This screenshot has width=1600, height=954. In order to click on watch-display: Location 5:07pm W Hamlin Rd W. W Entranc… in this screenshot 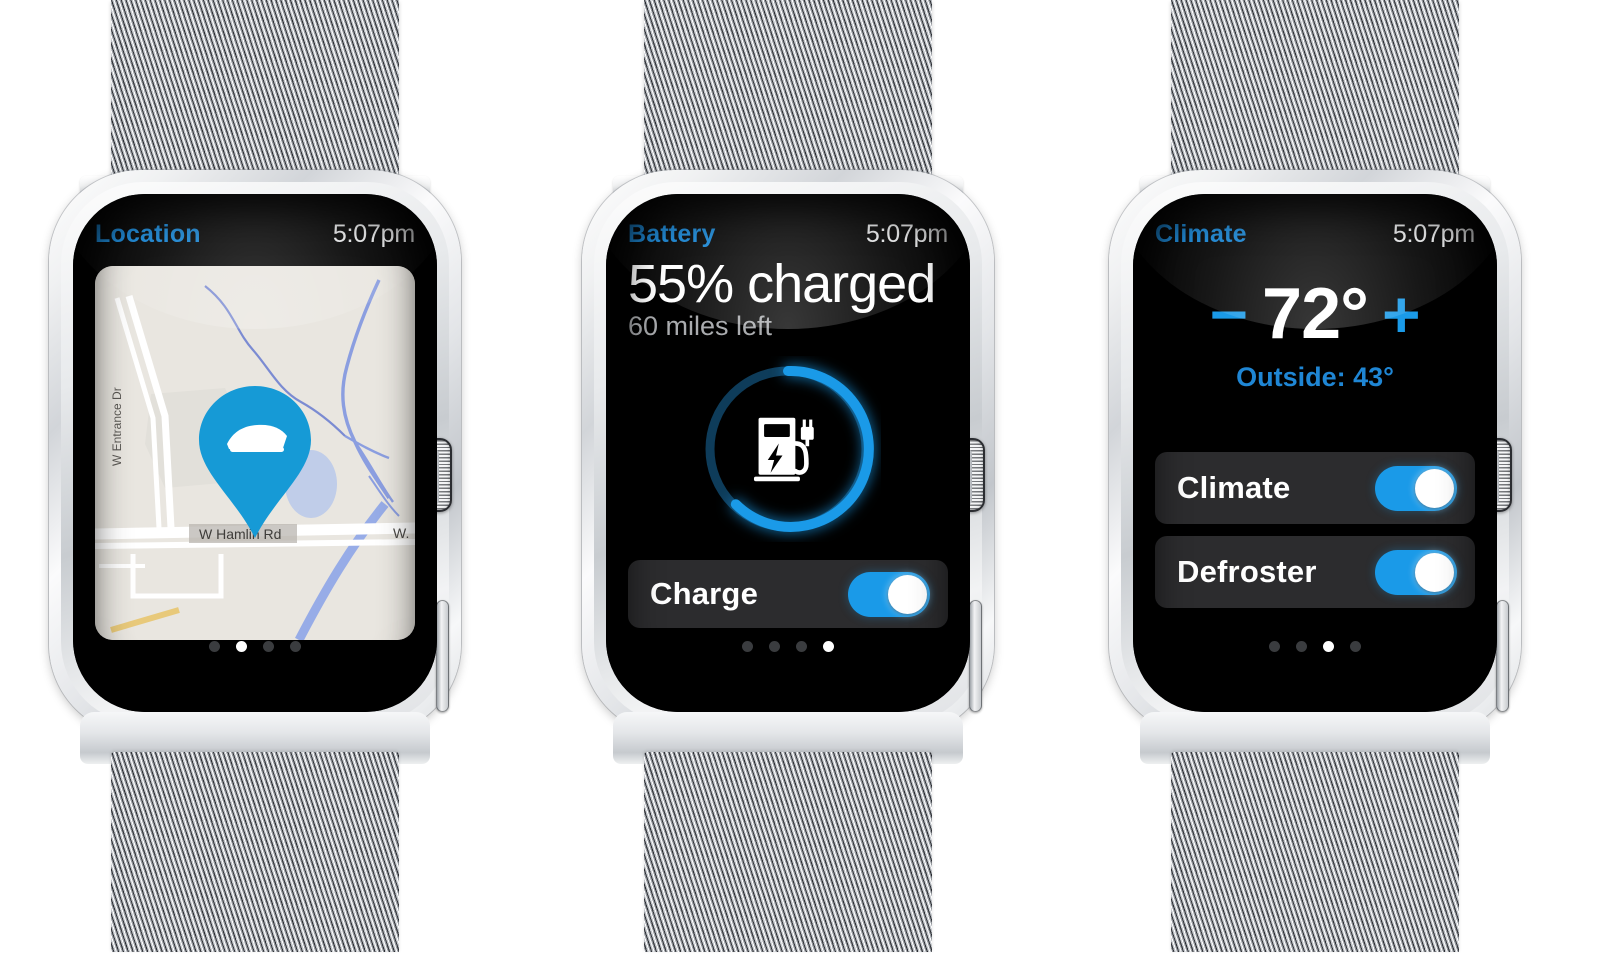, I will do `click(255, 453)`.